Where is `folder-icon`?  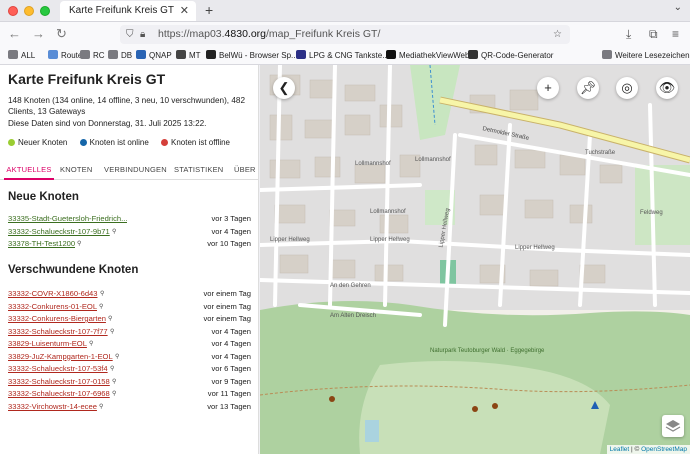
folder-icon is located at coordinates (607, 54).